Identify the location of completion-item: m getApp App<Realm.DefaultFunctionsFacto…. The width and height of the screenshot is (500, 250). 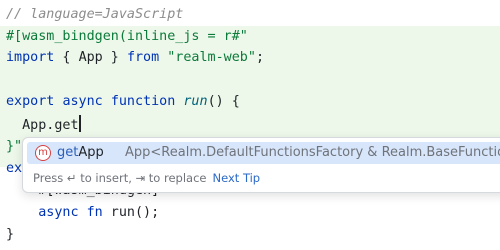
(263, 153).